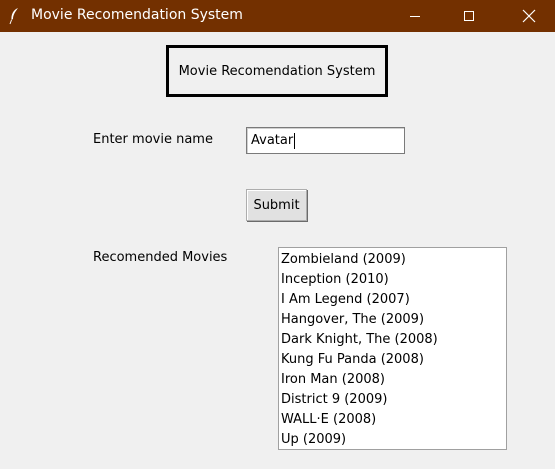  I want to click on list-item: Kung Fu Panda (2008), so click(392, 360).